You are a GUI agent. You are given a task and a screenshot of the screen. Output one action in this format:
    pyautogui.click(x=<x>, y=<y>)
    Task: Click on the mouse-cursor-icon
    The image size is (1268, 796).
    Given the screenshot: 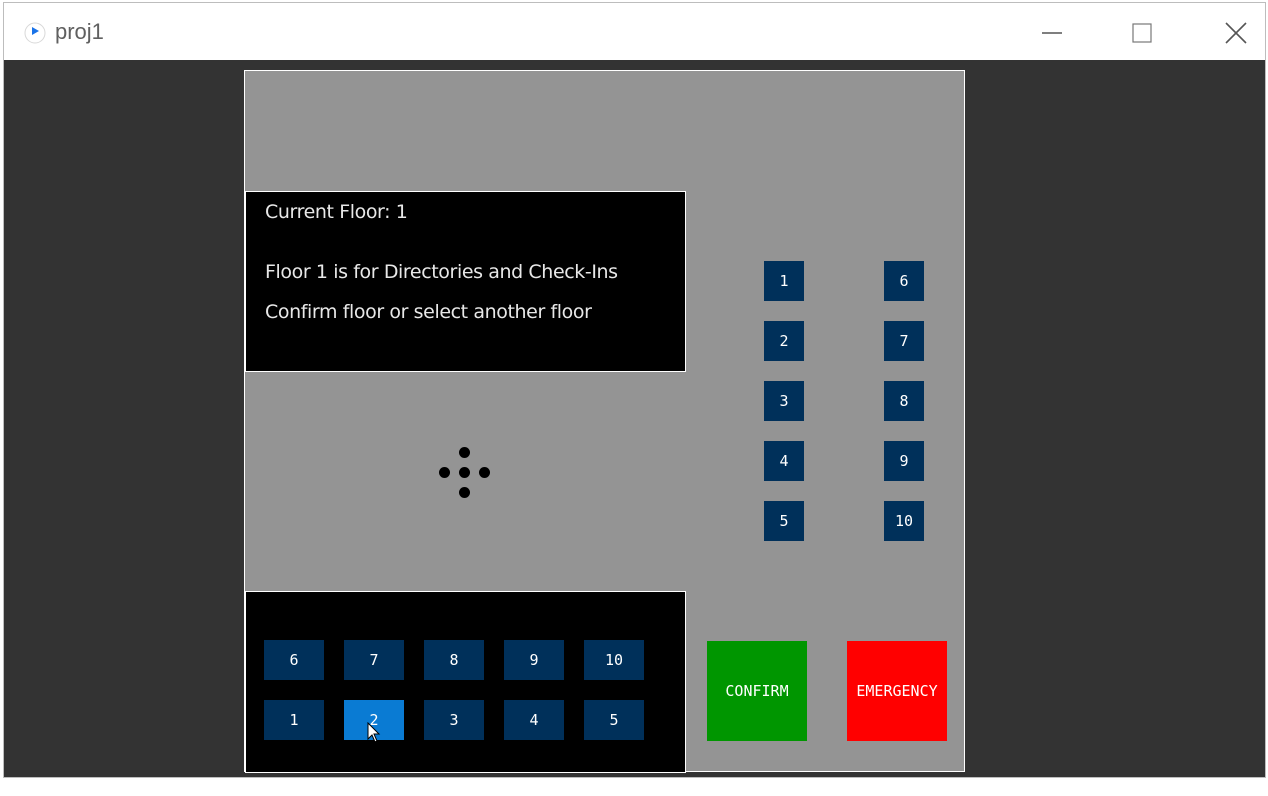 What is the action you would take?
    pyautogui.click(x=374, y=732)
    